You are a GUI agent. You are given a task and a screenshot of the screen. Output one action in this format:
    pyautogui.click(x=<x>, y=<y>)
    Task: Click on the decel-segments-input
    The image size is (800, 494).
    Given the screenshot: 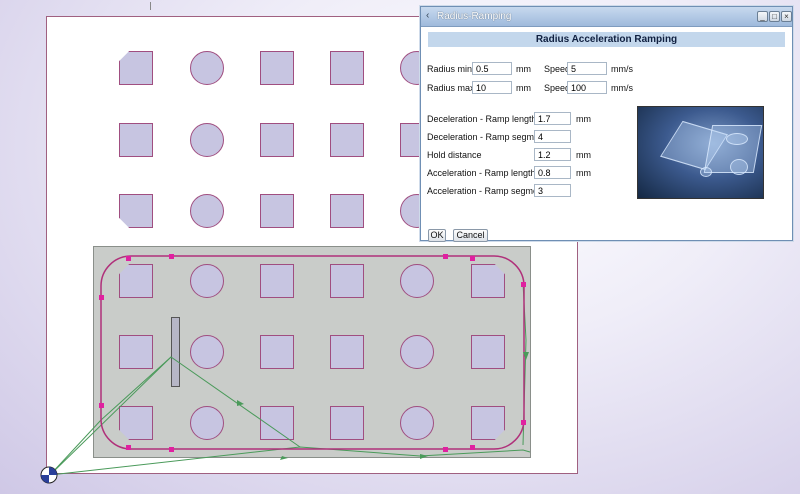 What is the action you would take?
    pyautogui.click(x=552, y=136)
    